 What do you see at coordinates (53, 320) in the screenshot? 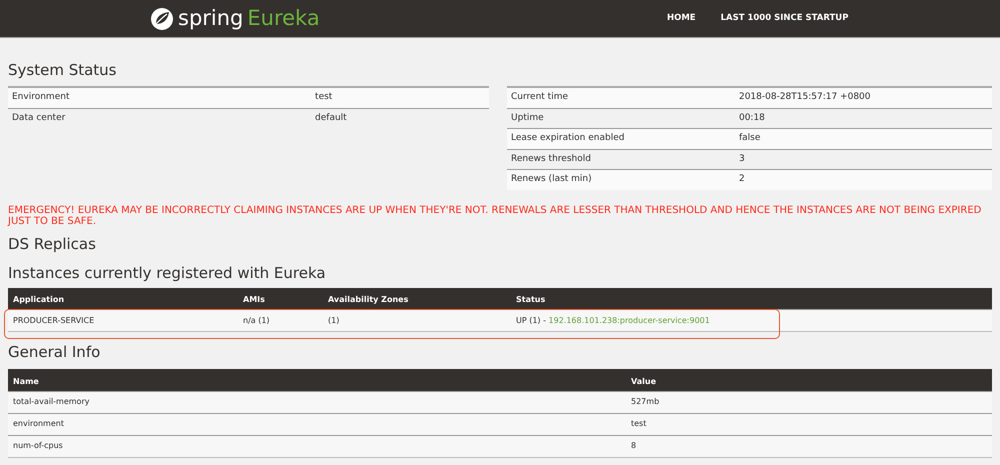
I see `table-cell-text: PRODUCER-SERVICE` at bounding box center [53, 320].